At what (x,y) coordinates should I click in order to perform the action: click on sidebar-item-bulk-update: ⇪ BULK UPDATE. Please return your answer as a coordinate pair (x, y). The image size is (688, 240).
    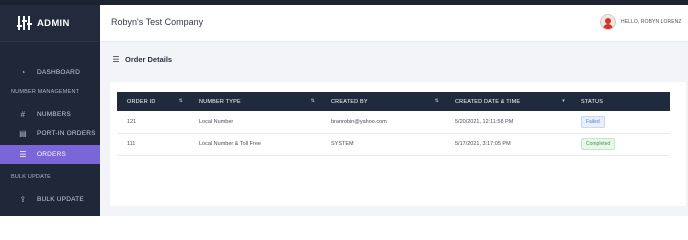
    Looking at the image, I should click on (50, 199).